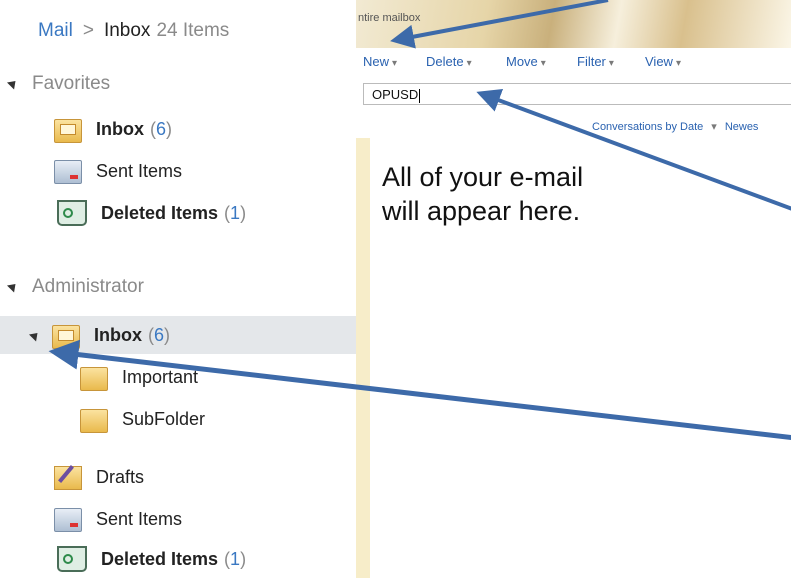  What do you see at coordinates (595, 61) in the screenshot?
I see `filter-button: Filter ▾` at bounding box center [595, 61].